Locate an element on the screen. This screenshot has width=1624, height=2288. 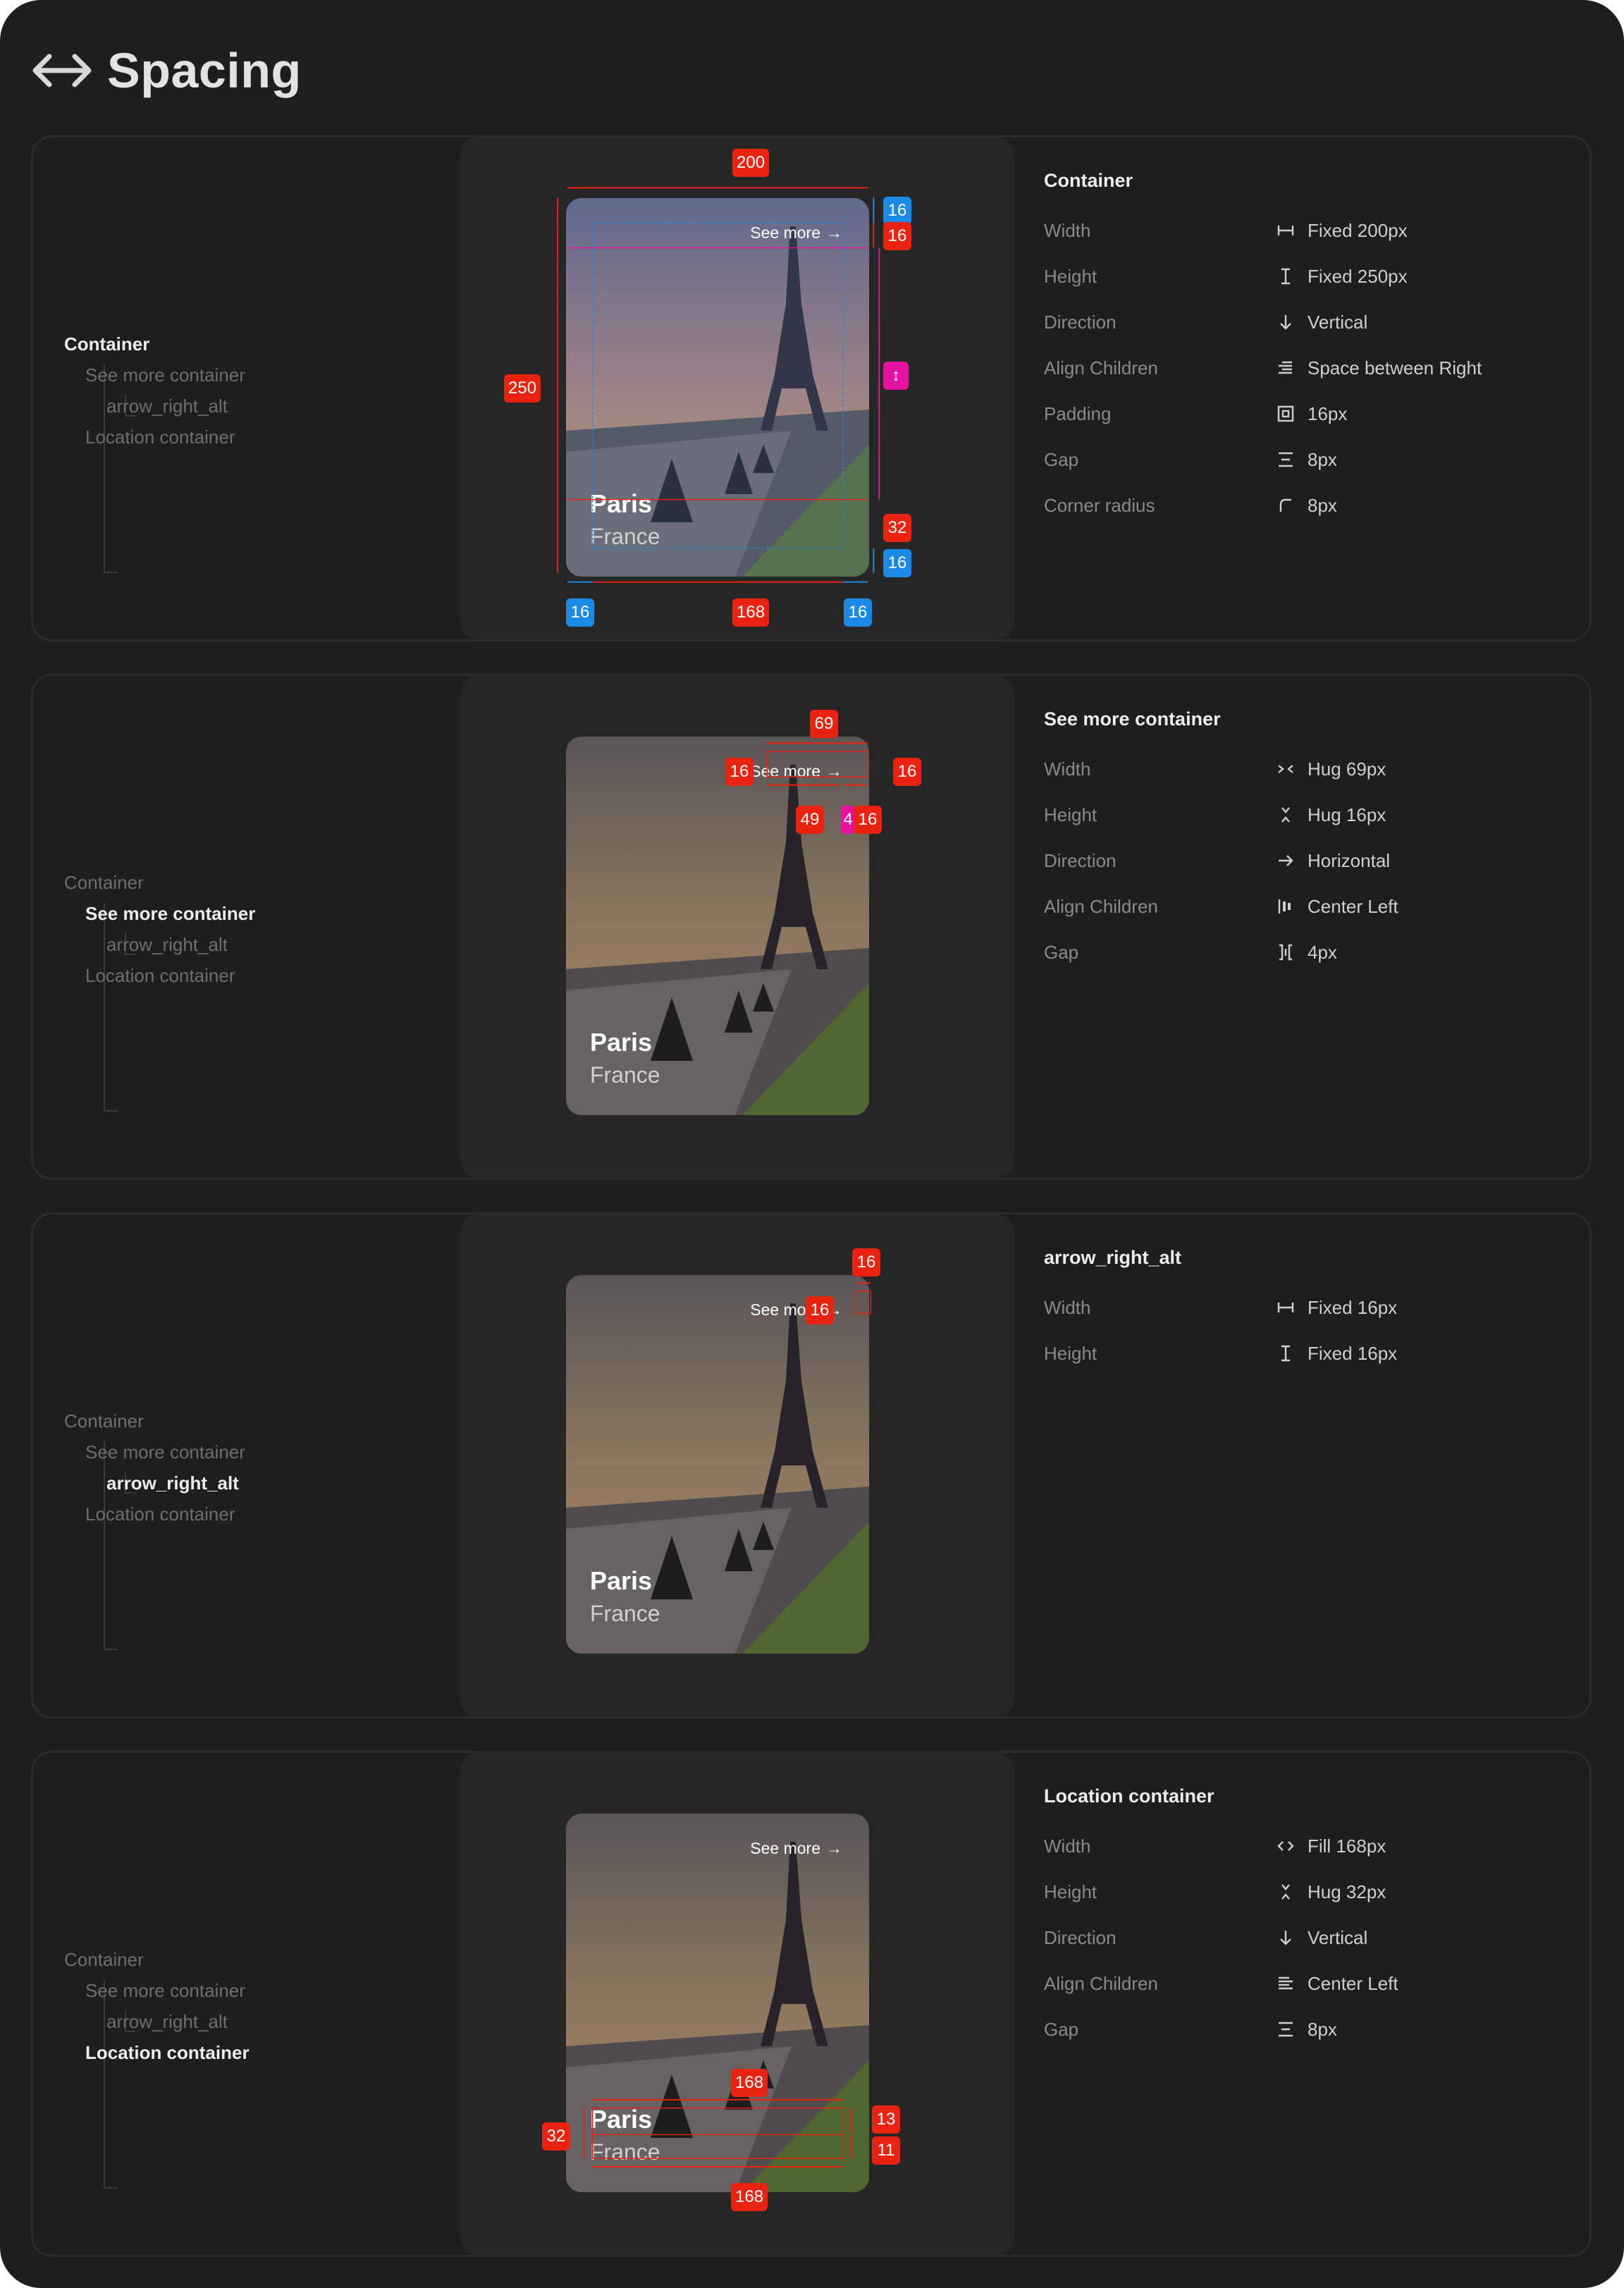
prop-row-gap: Gap 8px is located at coordinates (1304, 2029).